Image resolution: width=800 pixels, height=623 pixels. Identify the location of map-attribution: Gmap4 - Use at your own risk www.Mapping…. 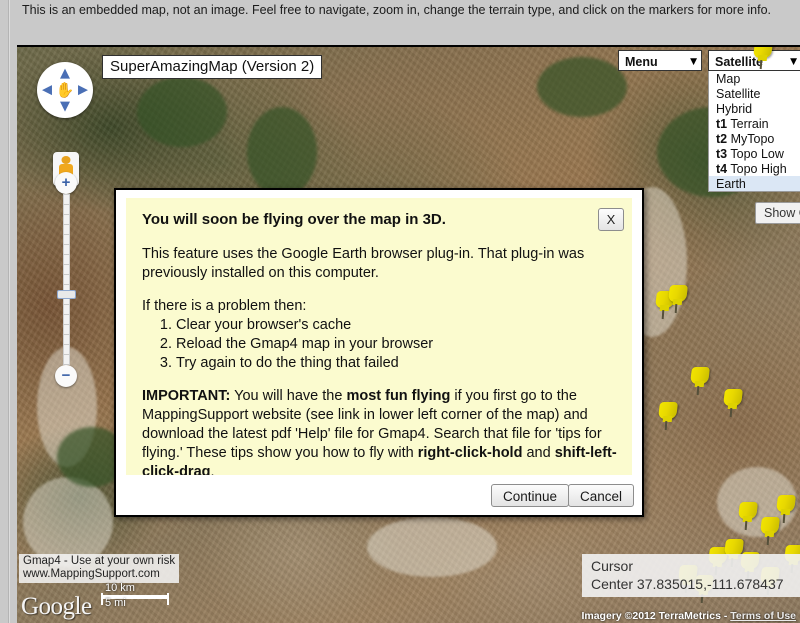
(99, 568).